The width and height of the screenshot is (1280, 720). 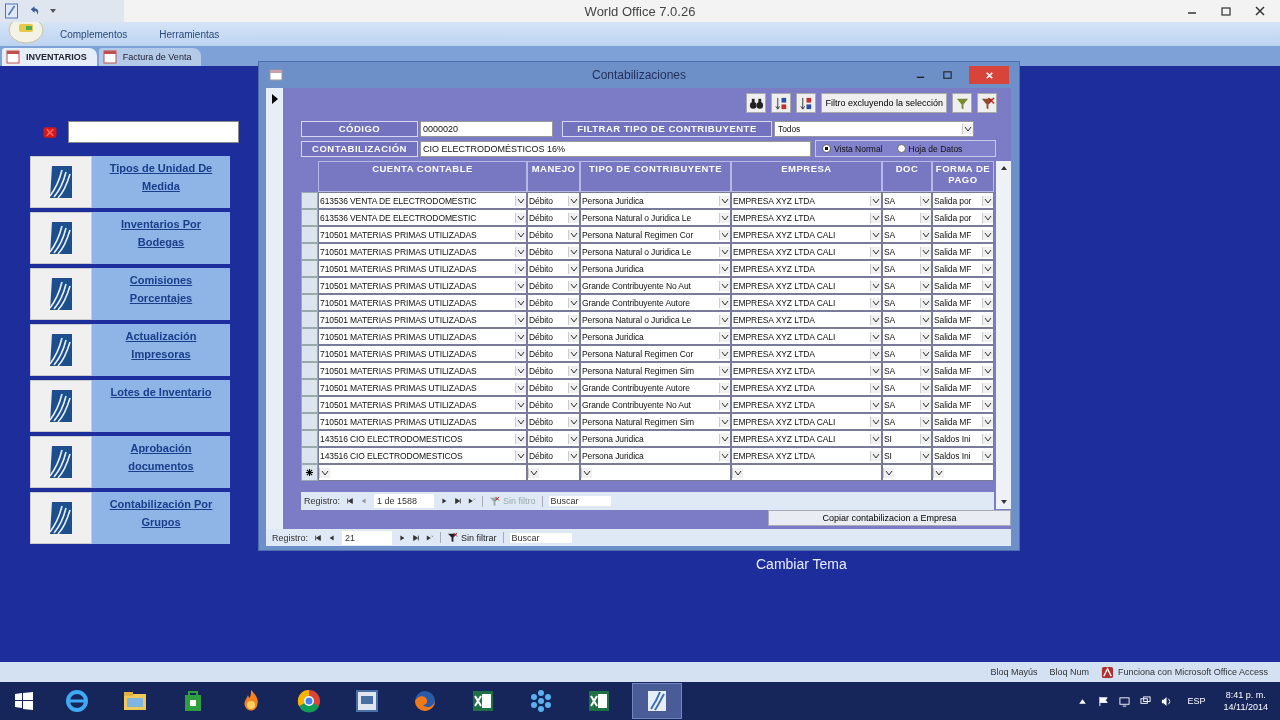 I want to click on theme-link: Cambiar Tema, so click(x=801, y=564).